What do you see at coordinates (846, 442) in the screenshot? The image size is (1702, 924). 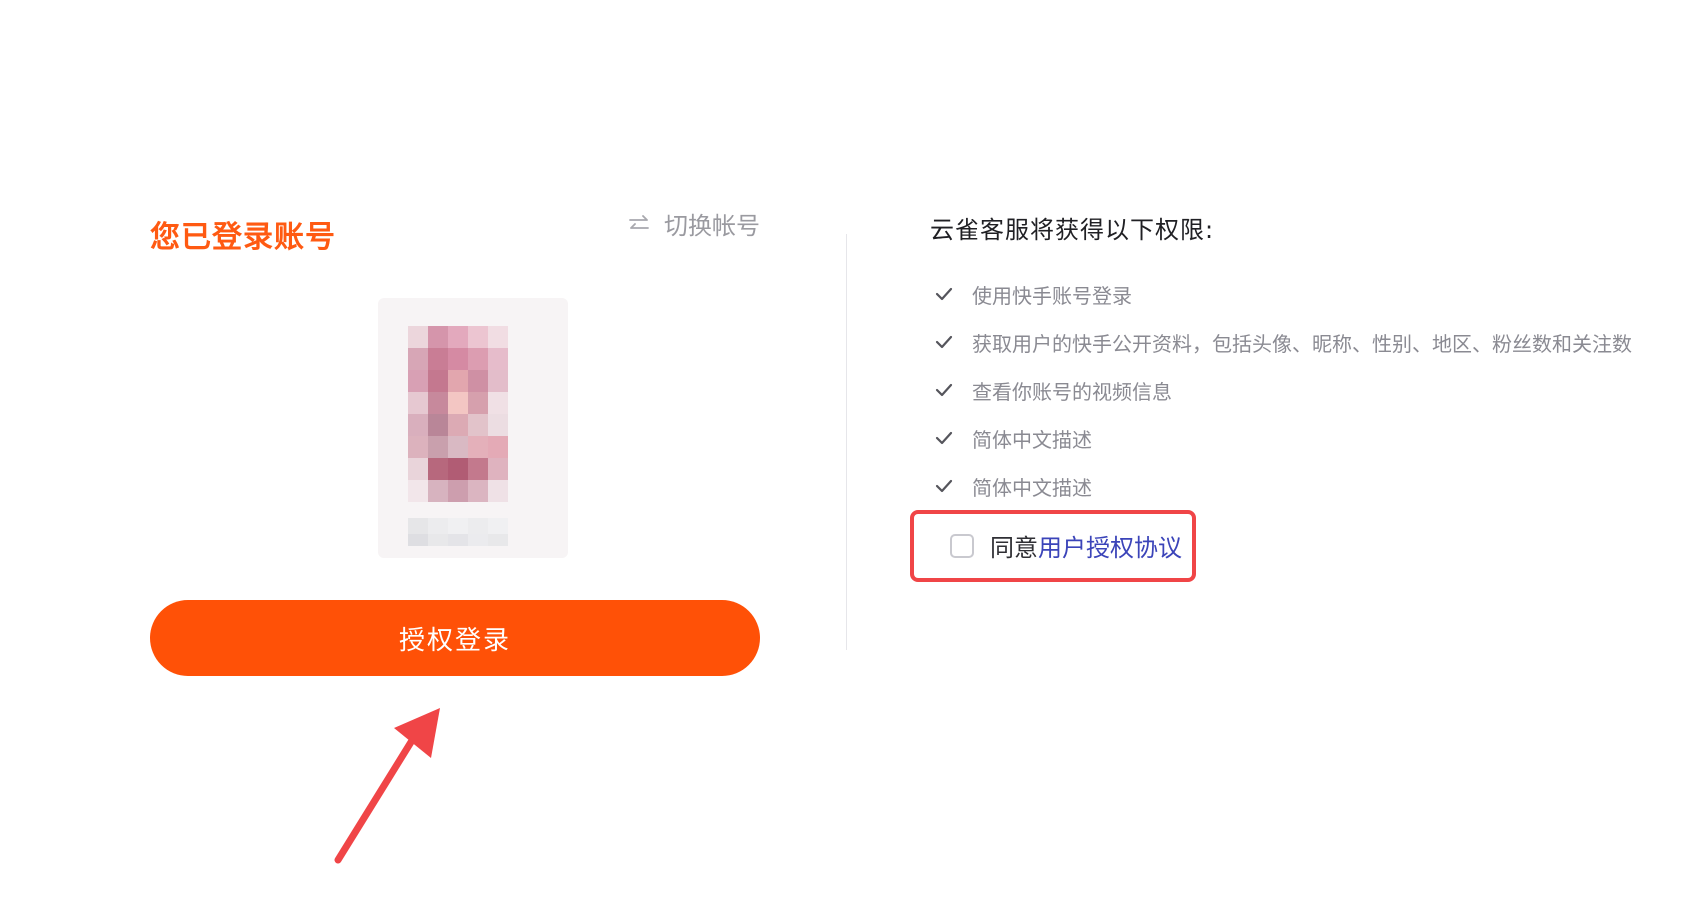 I see `divider` at bounding box center [846, 442].